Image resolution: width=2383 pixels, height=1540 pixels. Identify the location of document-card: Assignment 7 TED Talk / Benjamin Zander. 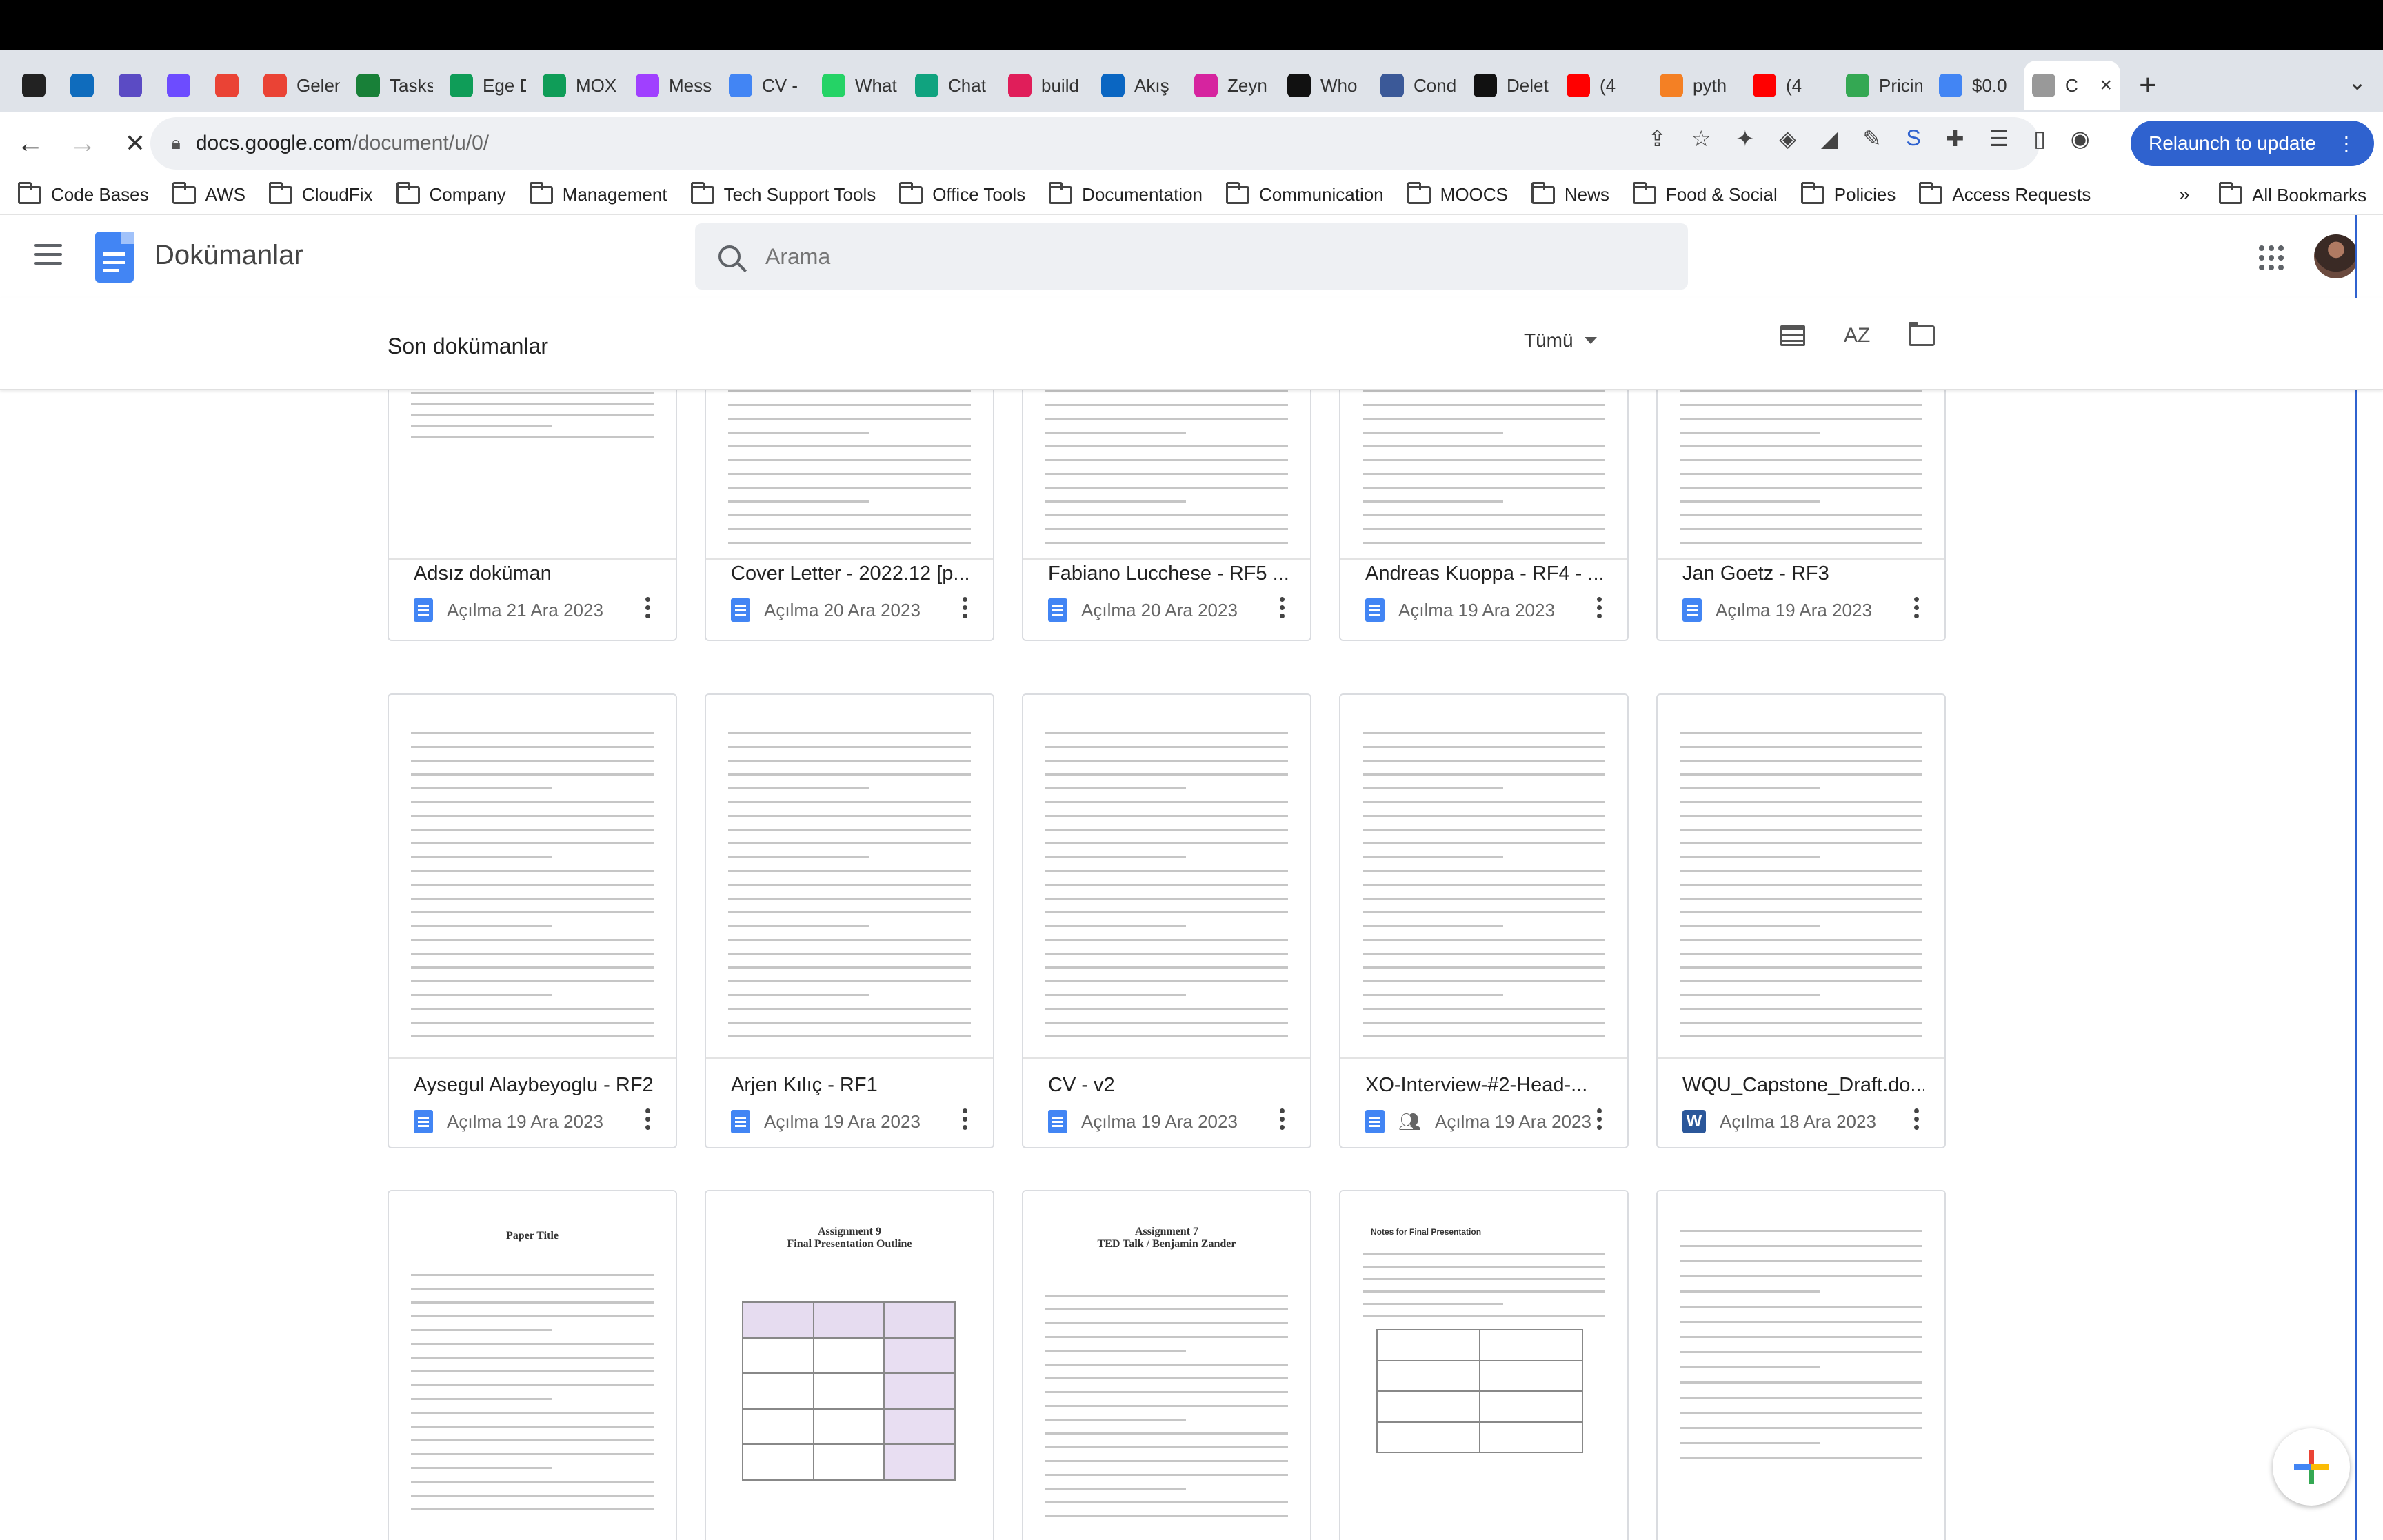
(1166, 1365).